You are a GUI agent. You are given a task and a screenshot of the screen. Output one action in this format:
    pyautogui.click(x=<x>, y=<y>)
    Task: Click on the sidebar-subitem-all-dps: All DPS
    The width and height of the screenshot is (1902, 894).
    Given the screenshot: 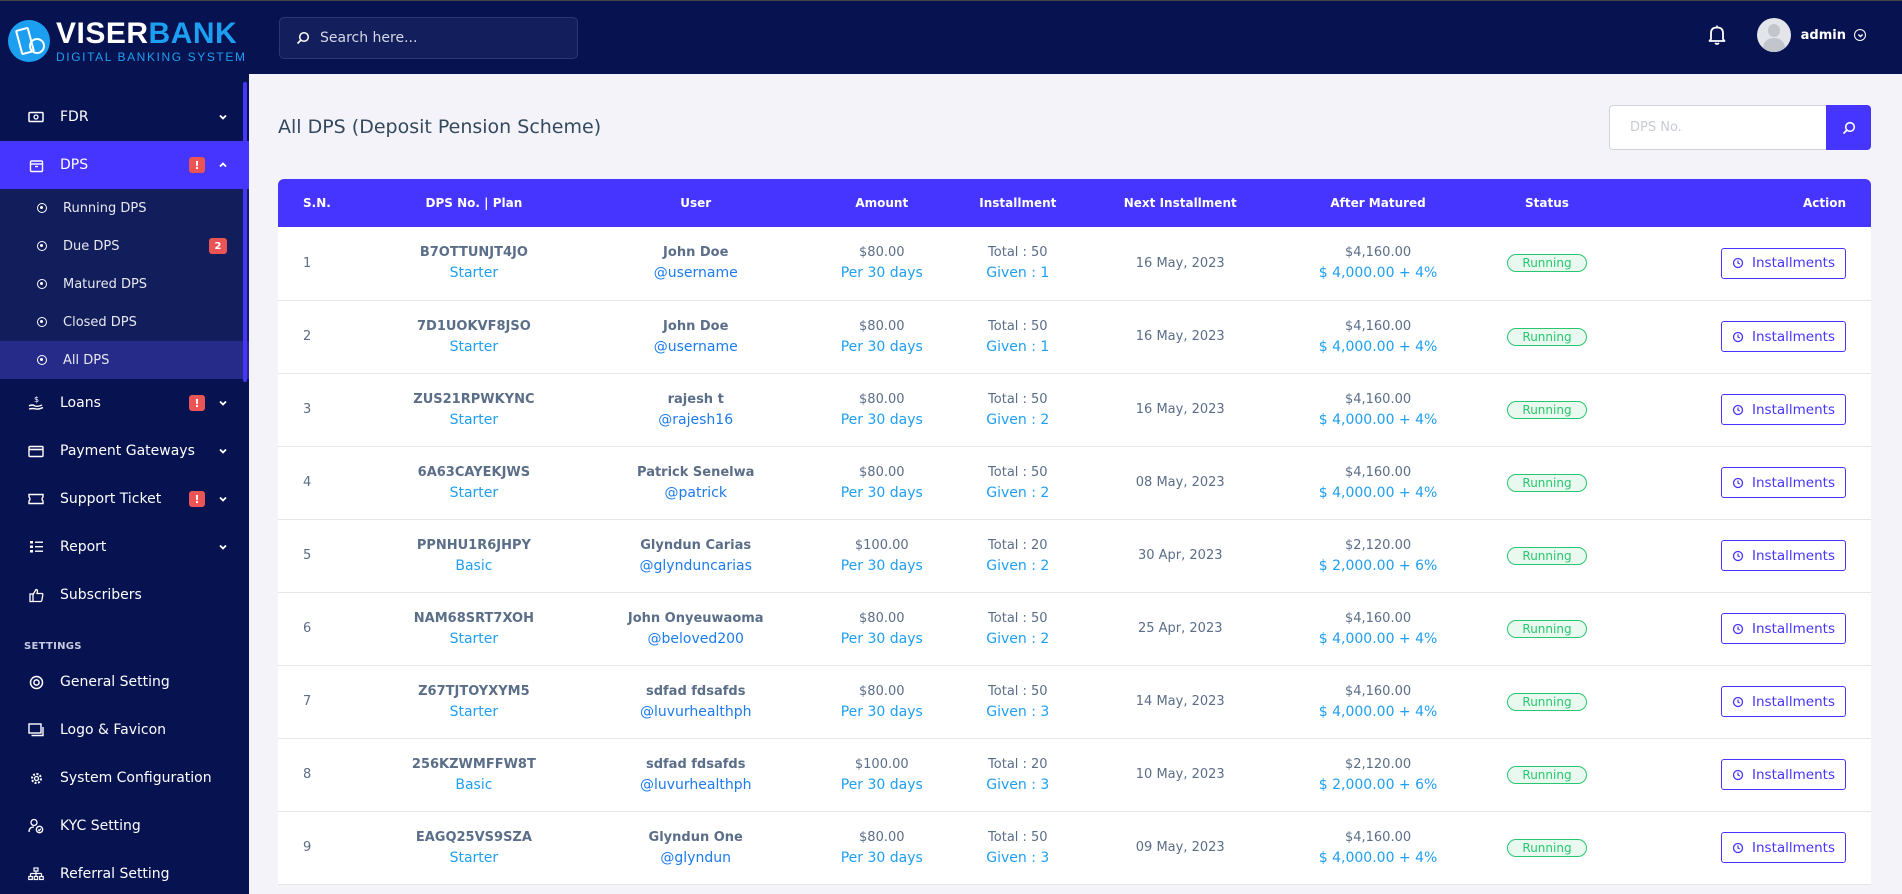 What is the action you would take?
    pyautogui.click(x=124, y=360)
    